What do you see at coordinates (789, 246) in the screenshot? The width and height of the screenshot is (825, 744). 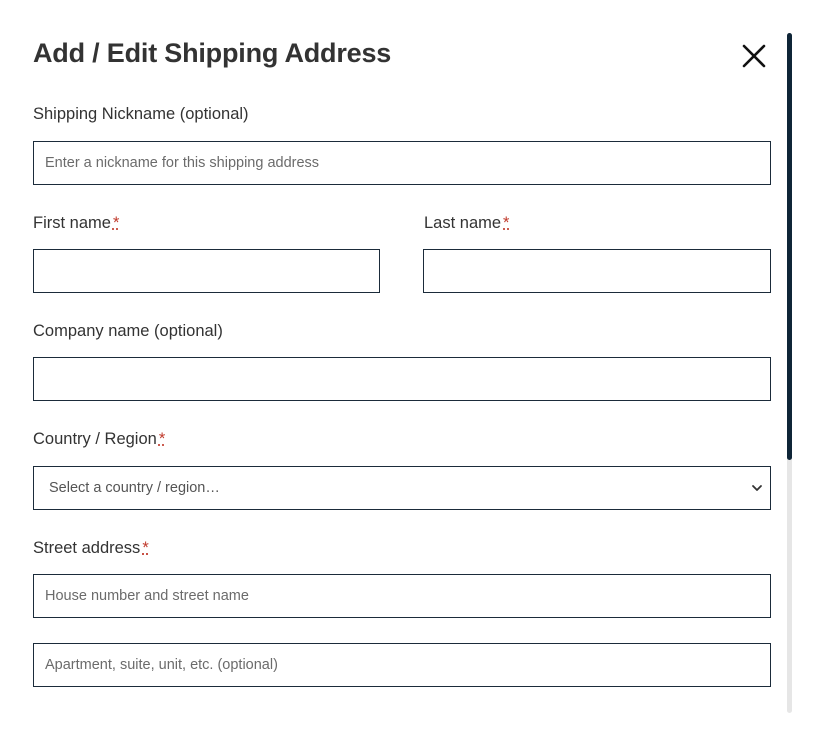 I see `scrollbar-thumb` at bounding box center [789, 246].